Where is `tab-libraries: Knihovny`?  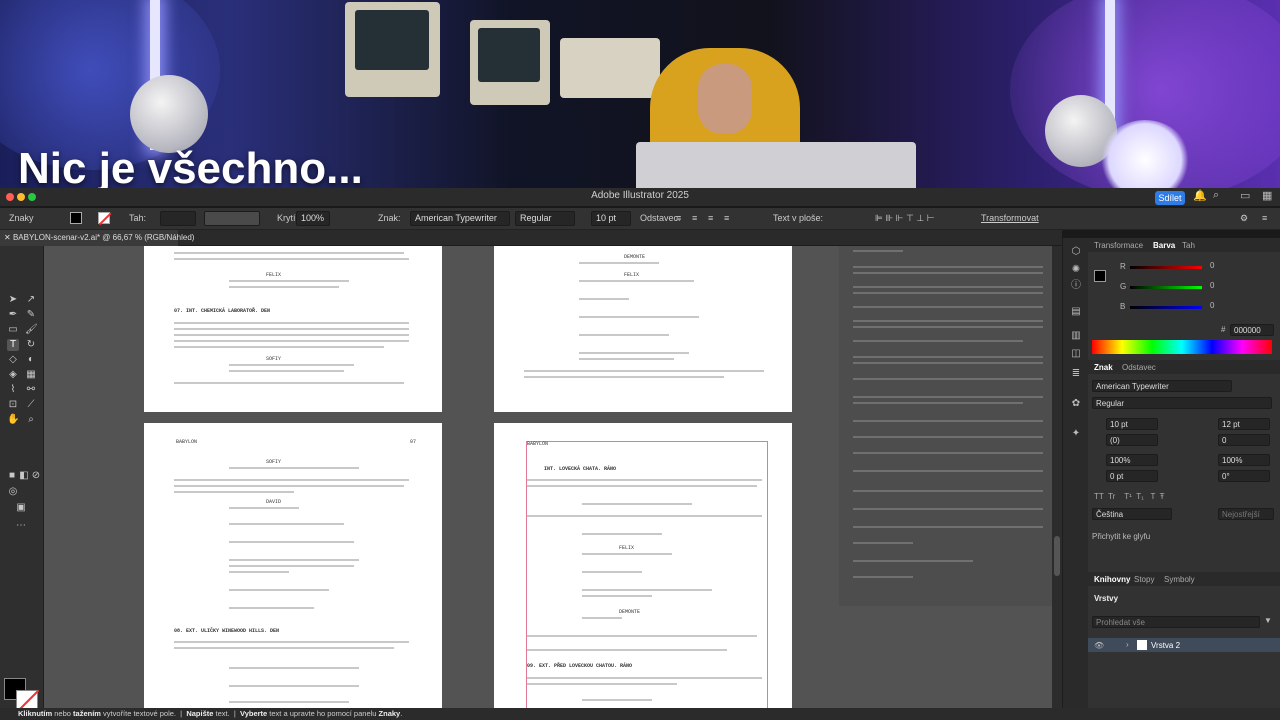 tab-libraries: Knihovny is located at coordinates (1112, 579).